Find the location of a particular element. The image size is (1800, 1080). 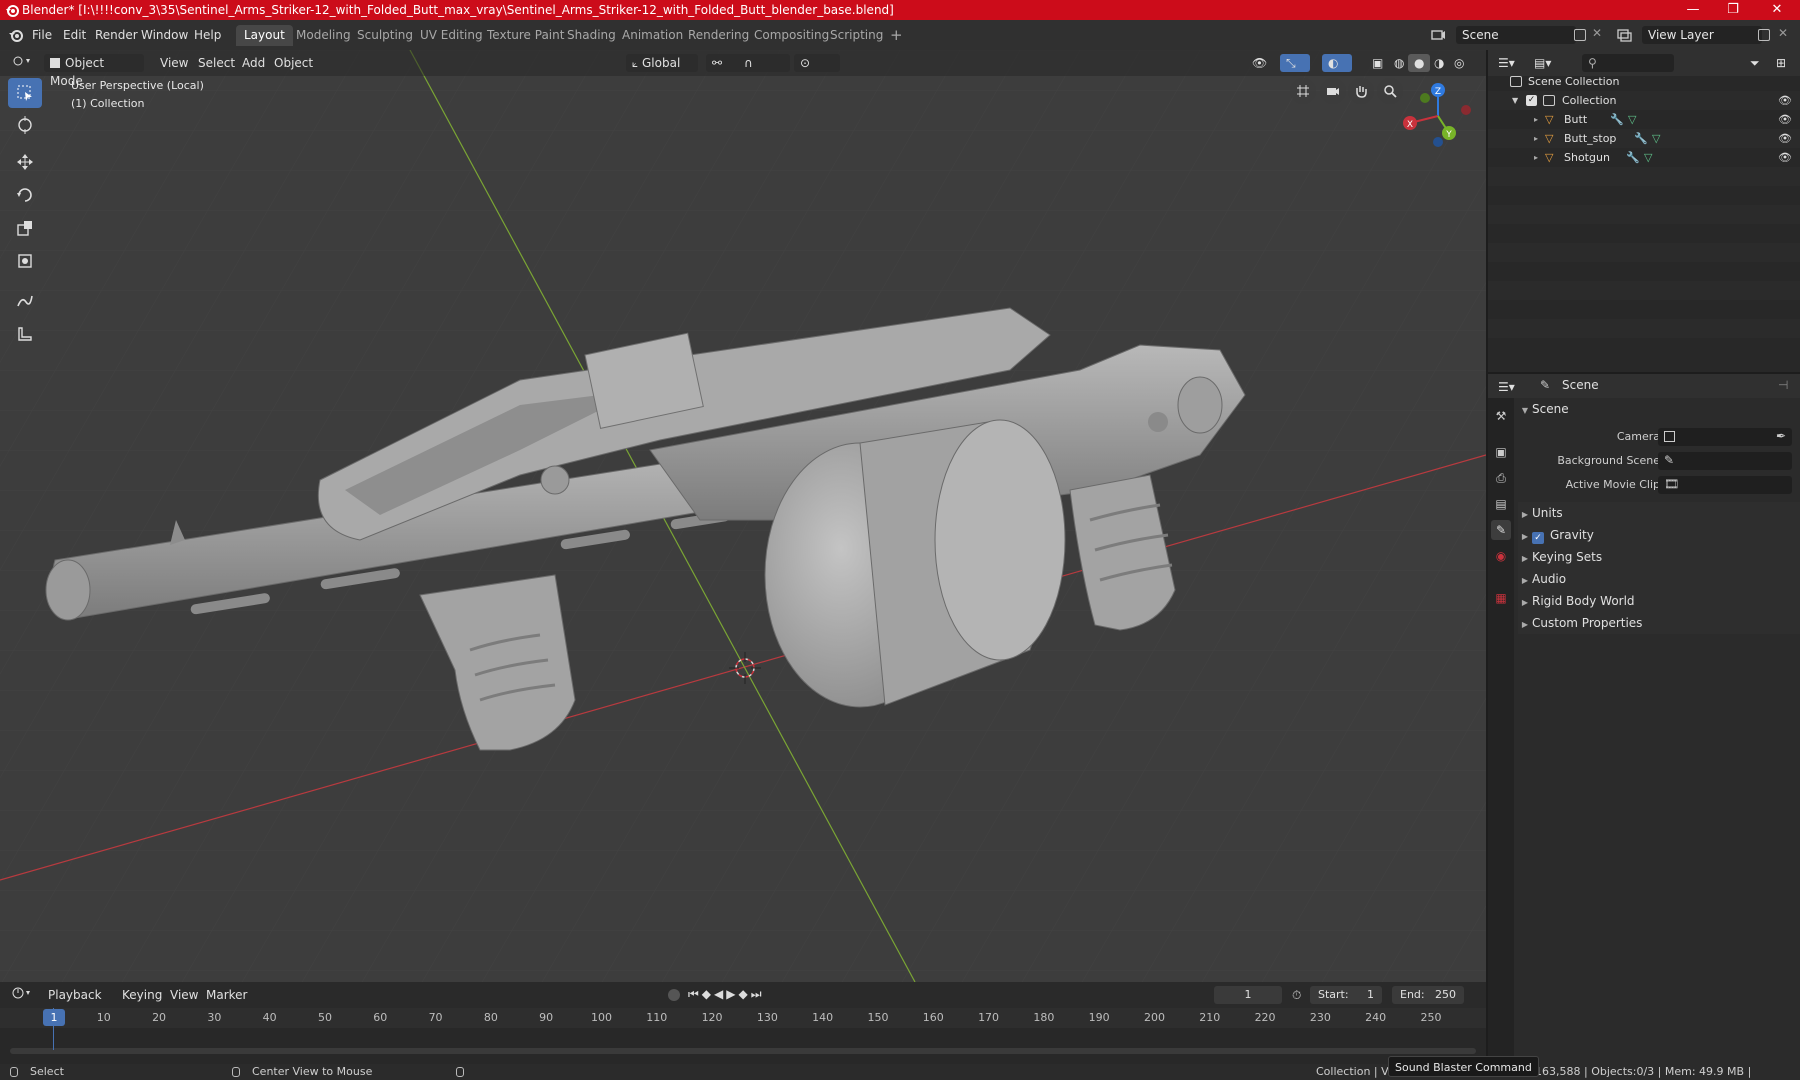

toggle-ortho-button is located at coordinates (1303, 91).